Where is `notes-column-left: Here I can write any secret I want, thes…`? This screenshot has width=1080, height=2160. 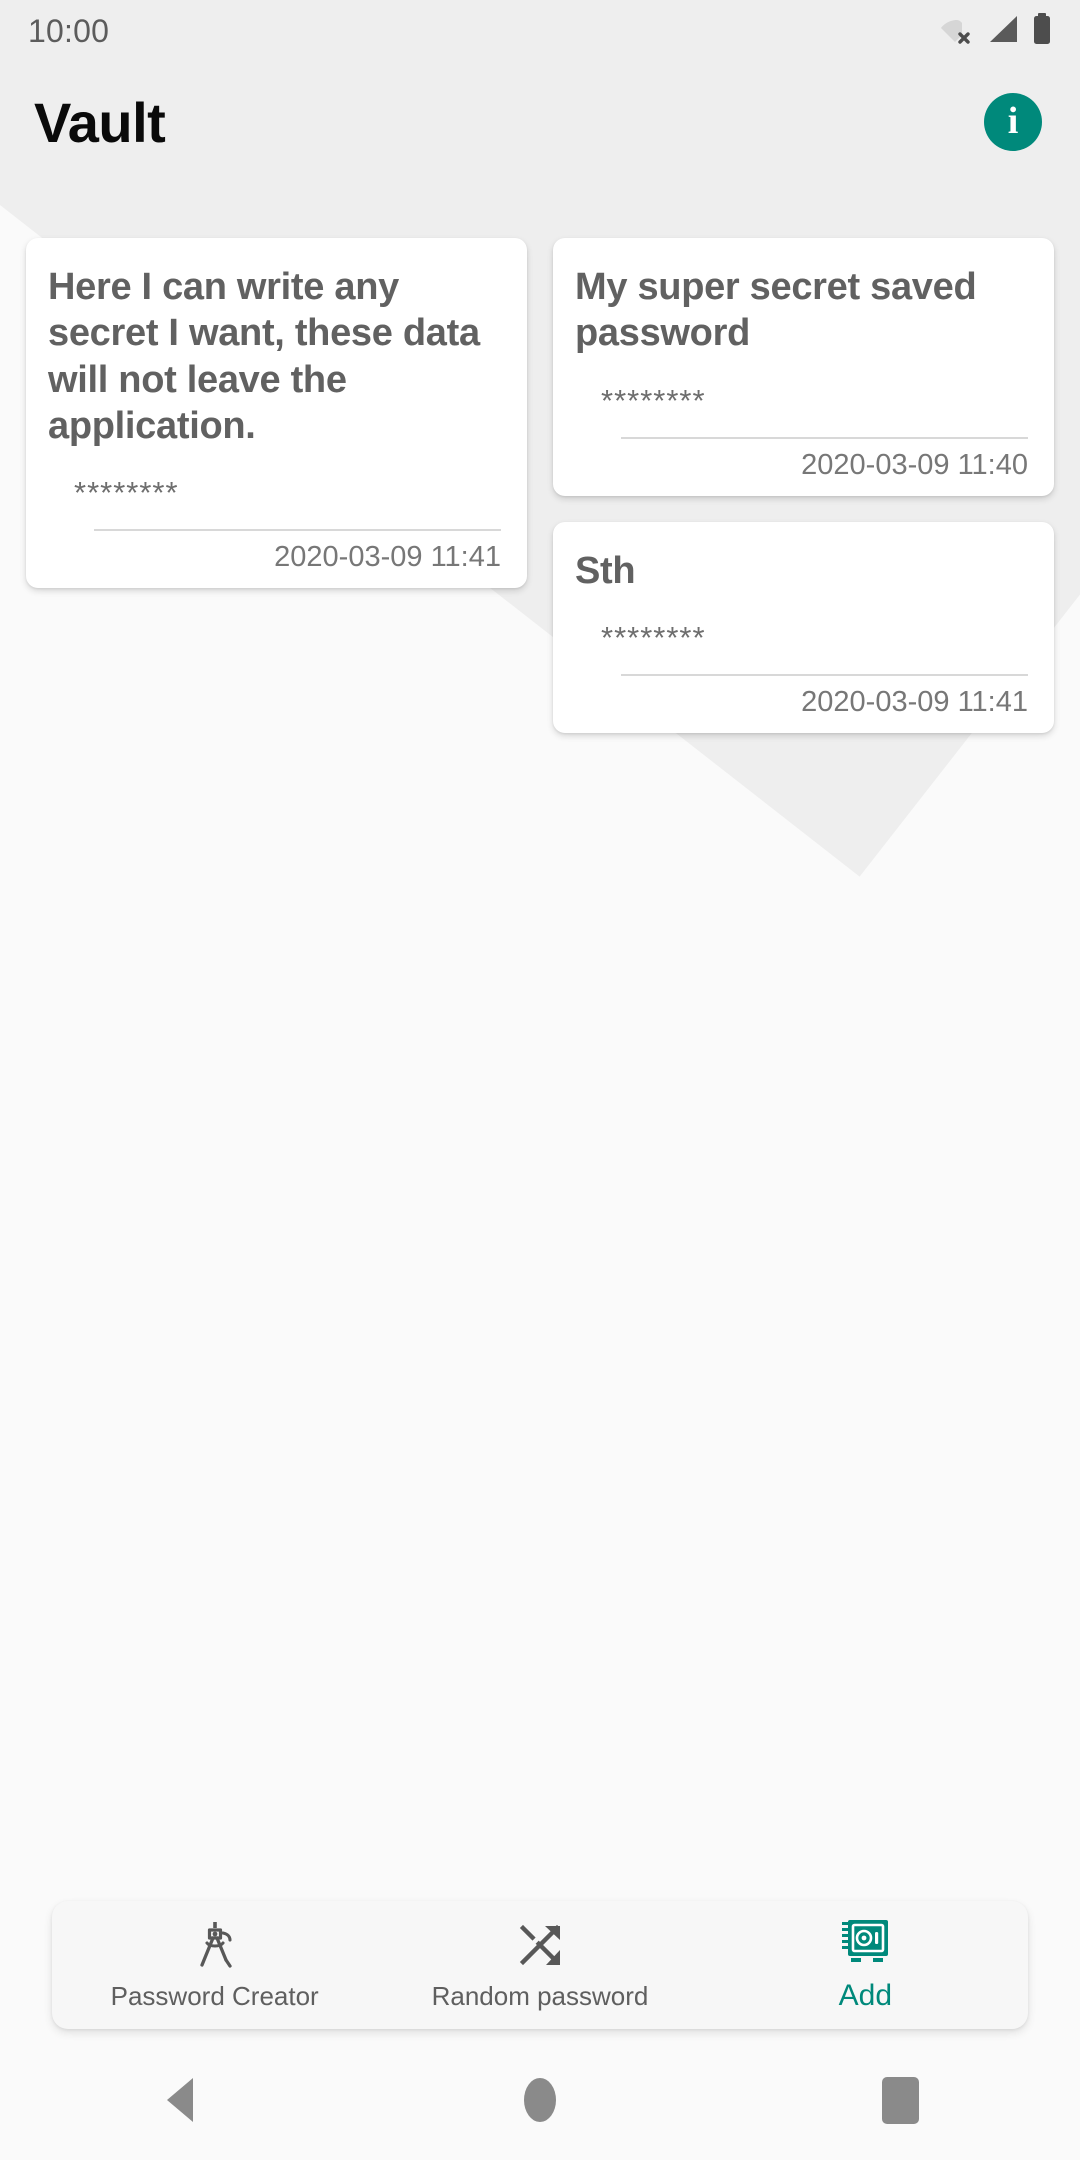
notes-column-left: Here I can write any secret I want, thes… is located at coordinates (276, 413).